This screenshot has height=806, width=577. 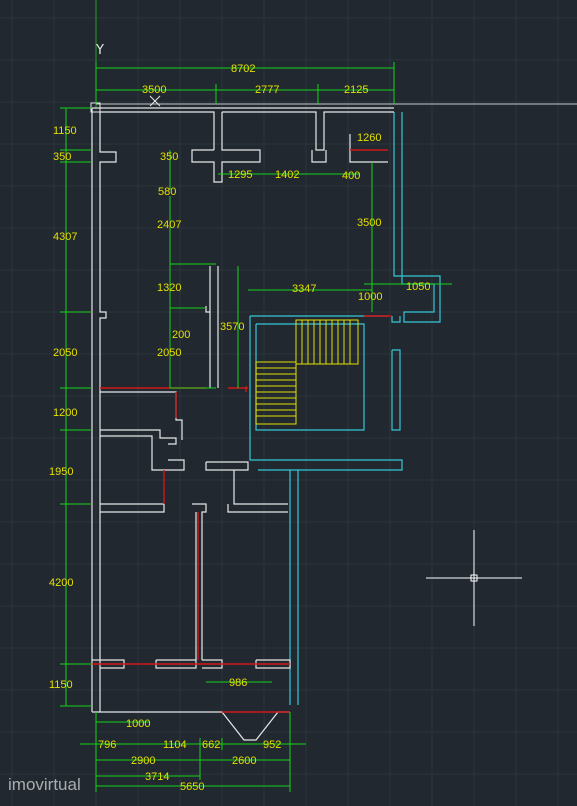 What do you see at coordinates (276, 393) in the screenshot?
I see `stair-flight-lower` at bounding box center [276, 393].